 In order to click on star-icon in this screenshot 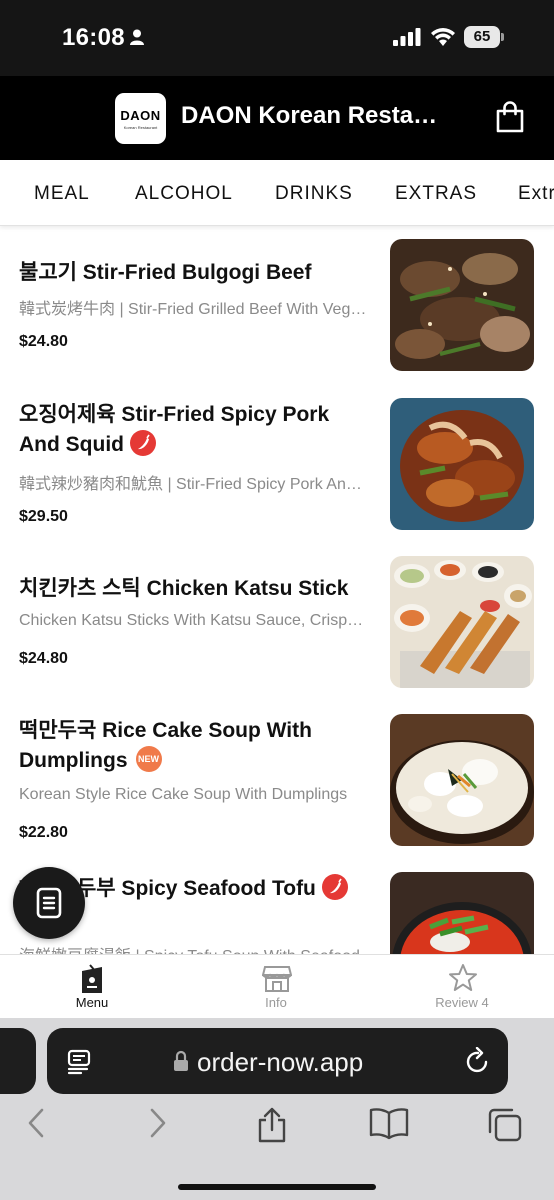, I will do `click(463, 977)`.